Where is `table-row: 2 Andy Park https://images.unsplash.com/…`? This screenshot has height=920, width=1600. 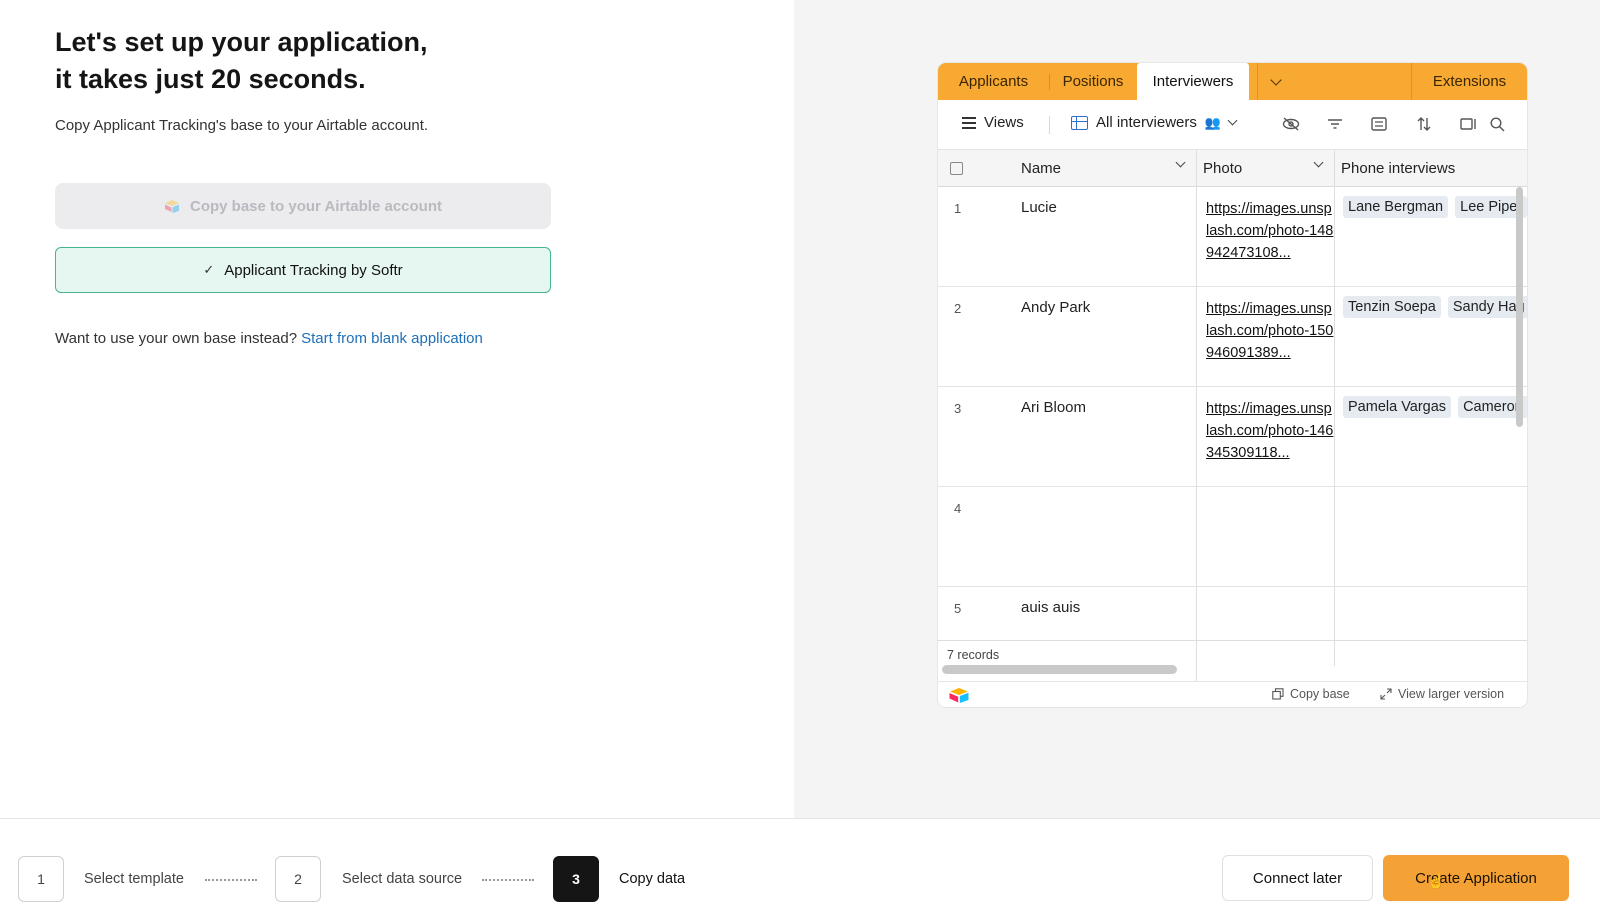
table-row: 2 Andy Park https://images.unsplash.com/… is located at coordinates (1232, 337).